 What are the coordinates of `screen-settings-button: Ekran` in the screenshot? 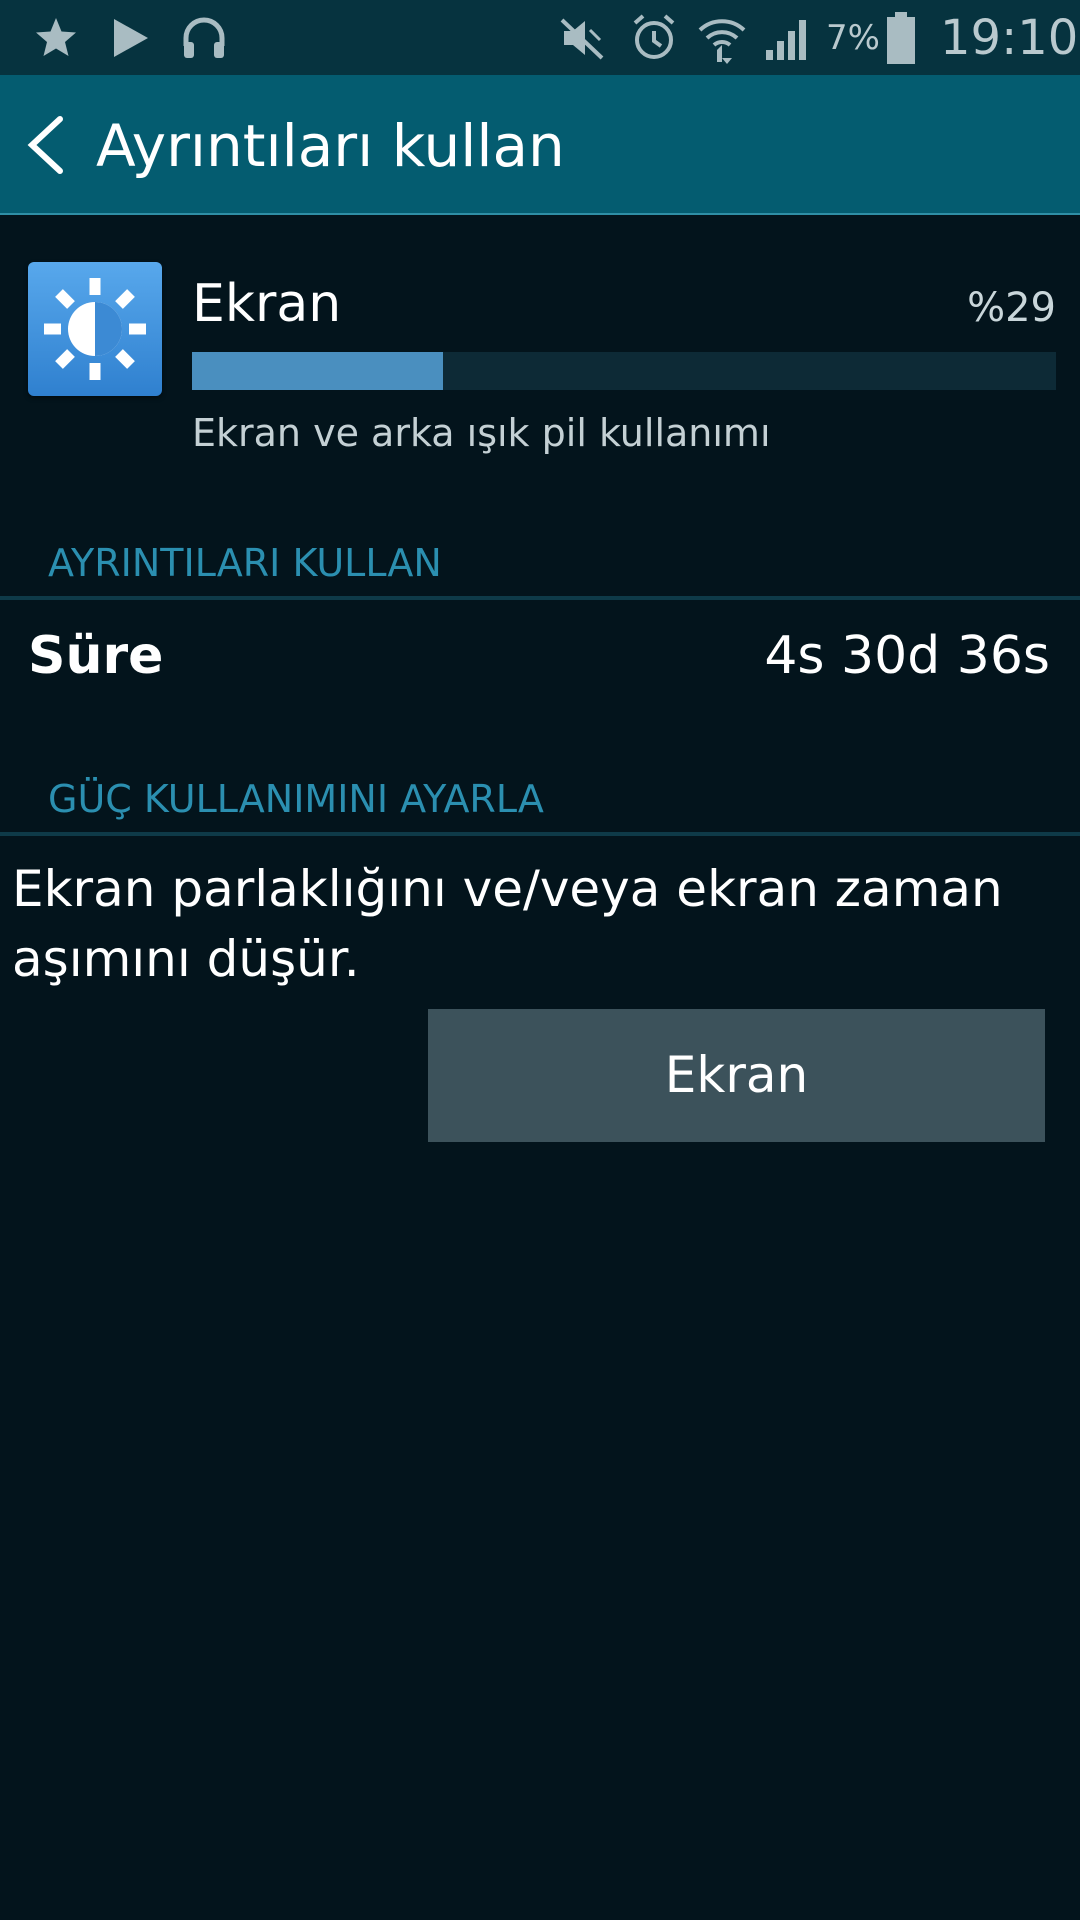 It's located at (736, 1075).